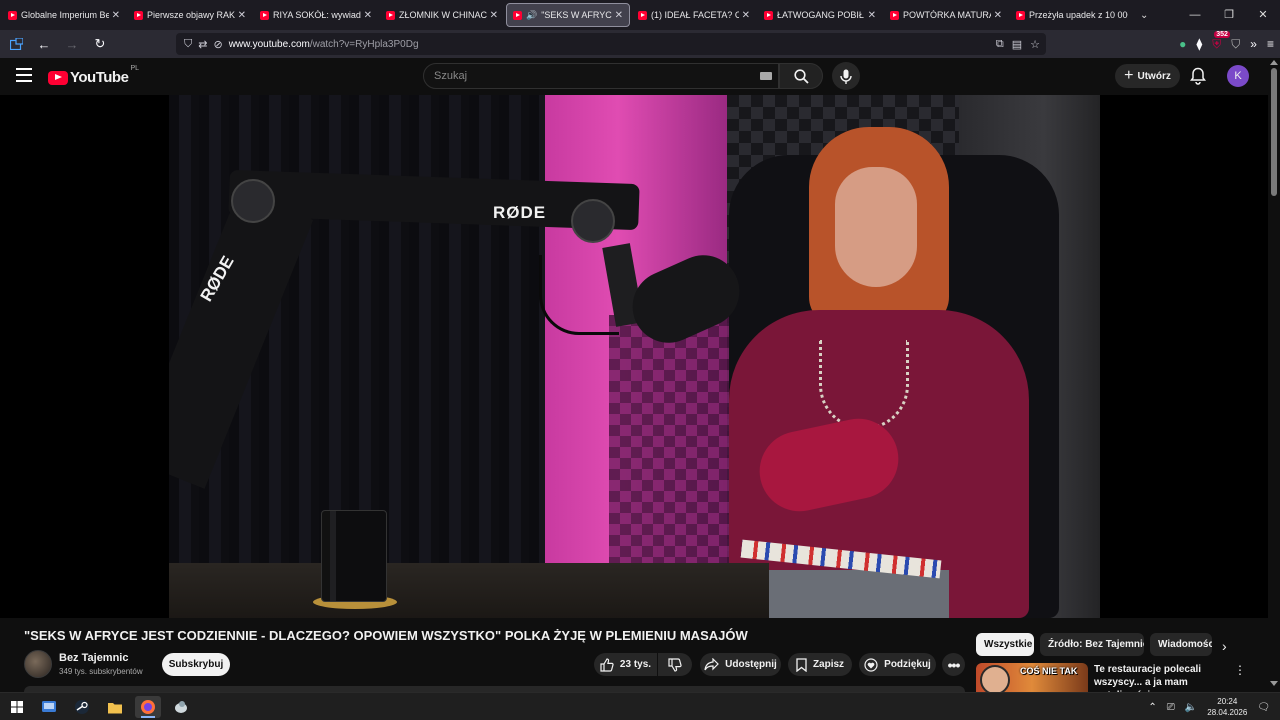 The image size is (1280, 720). I want to click on youtube-logo: YouTube PL, so click(93, 75).